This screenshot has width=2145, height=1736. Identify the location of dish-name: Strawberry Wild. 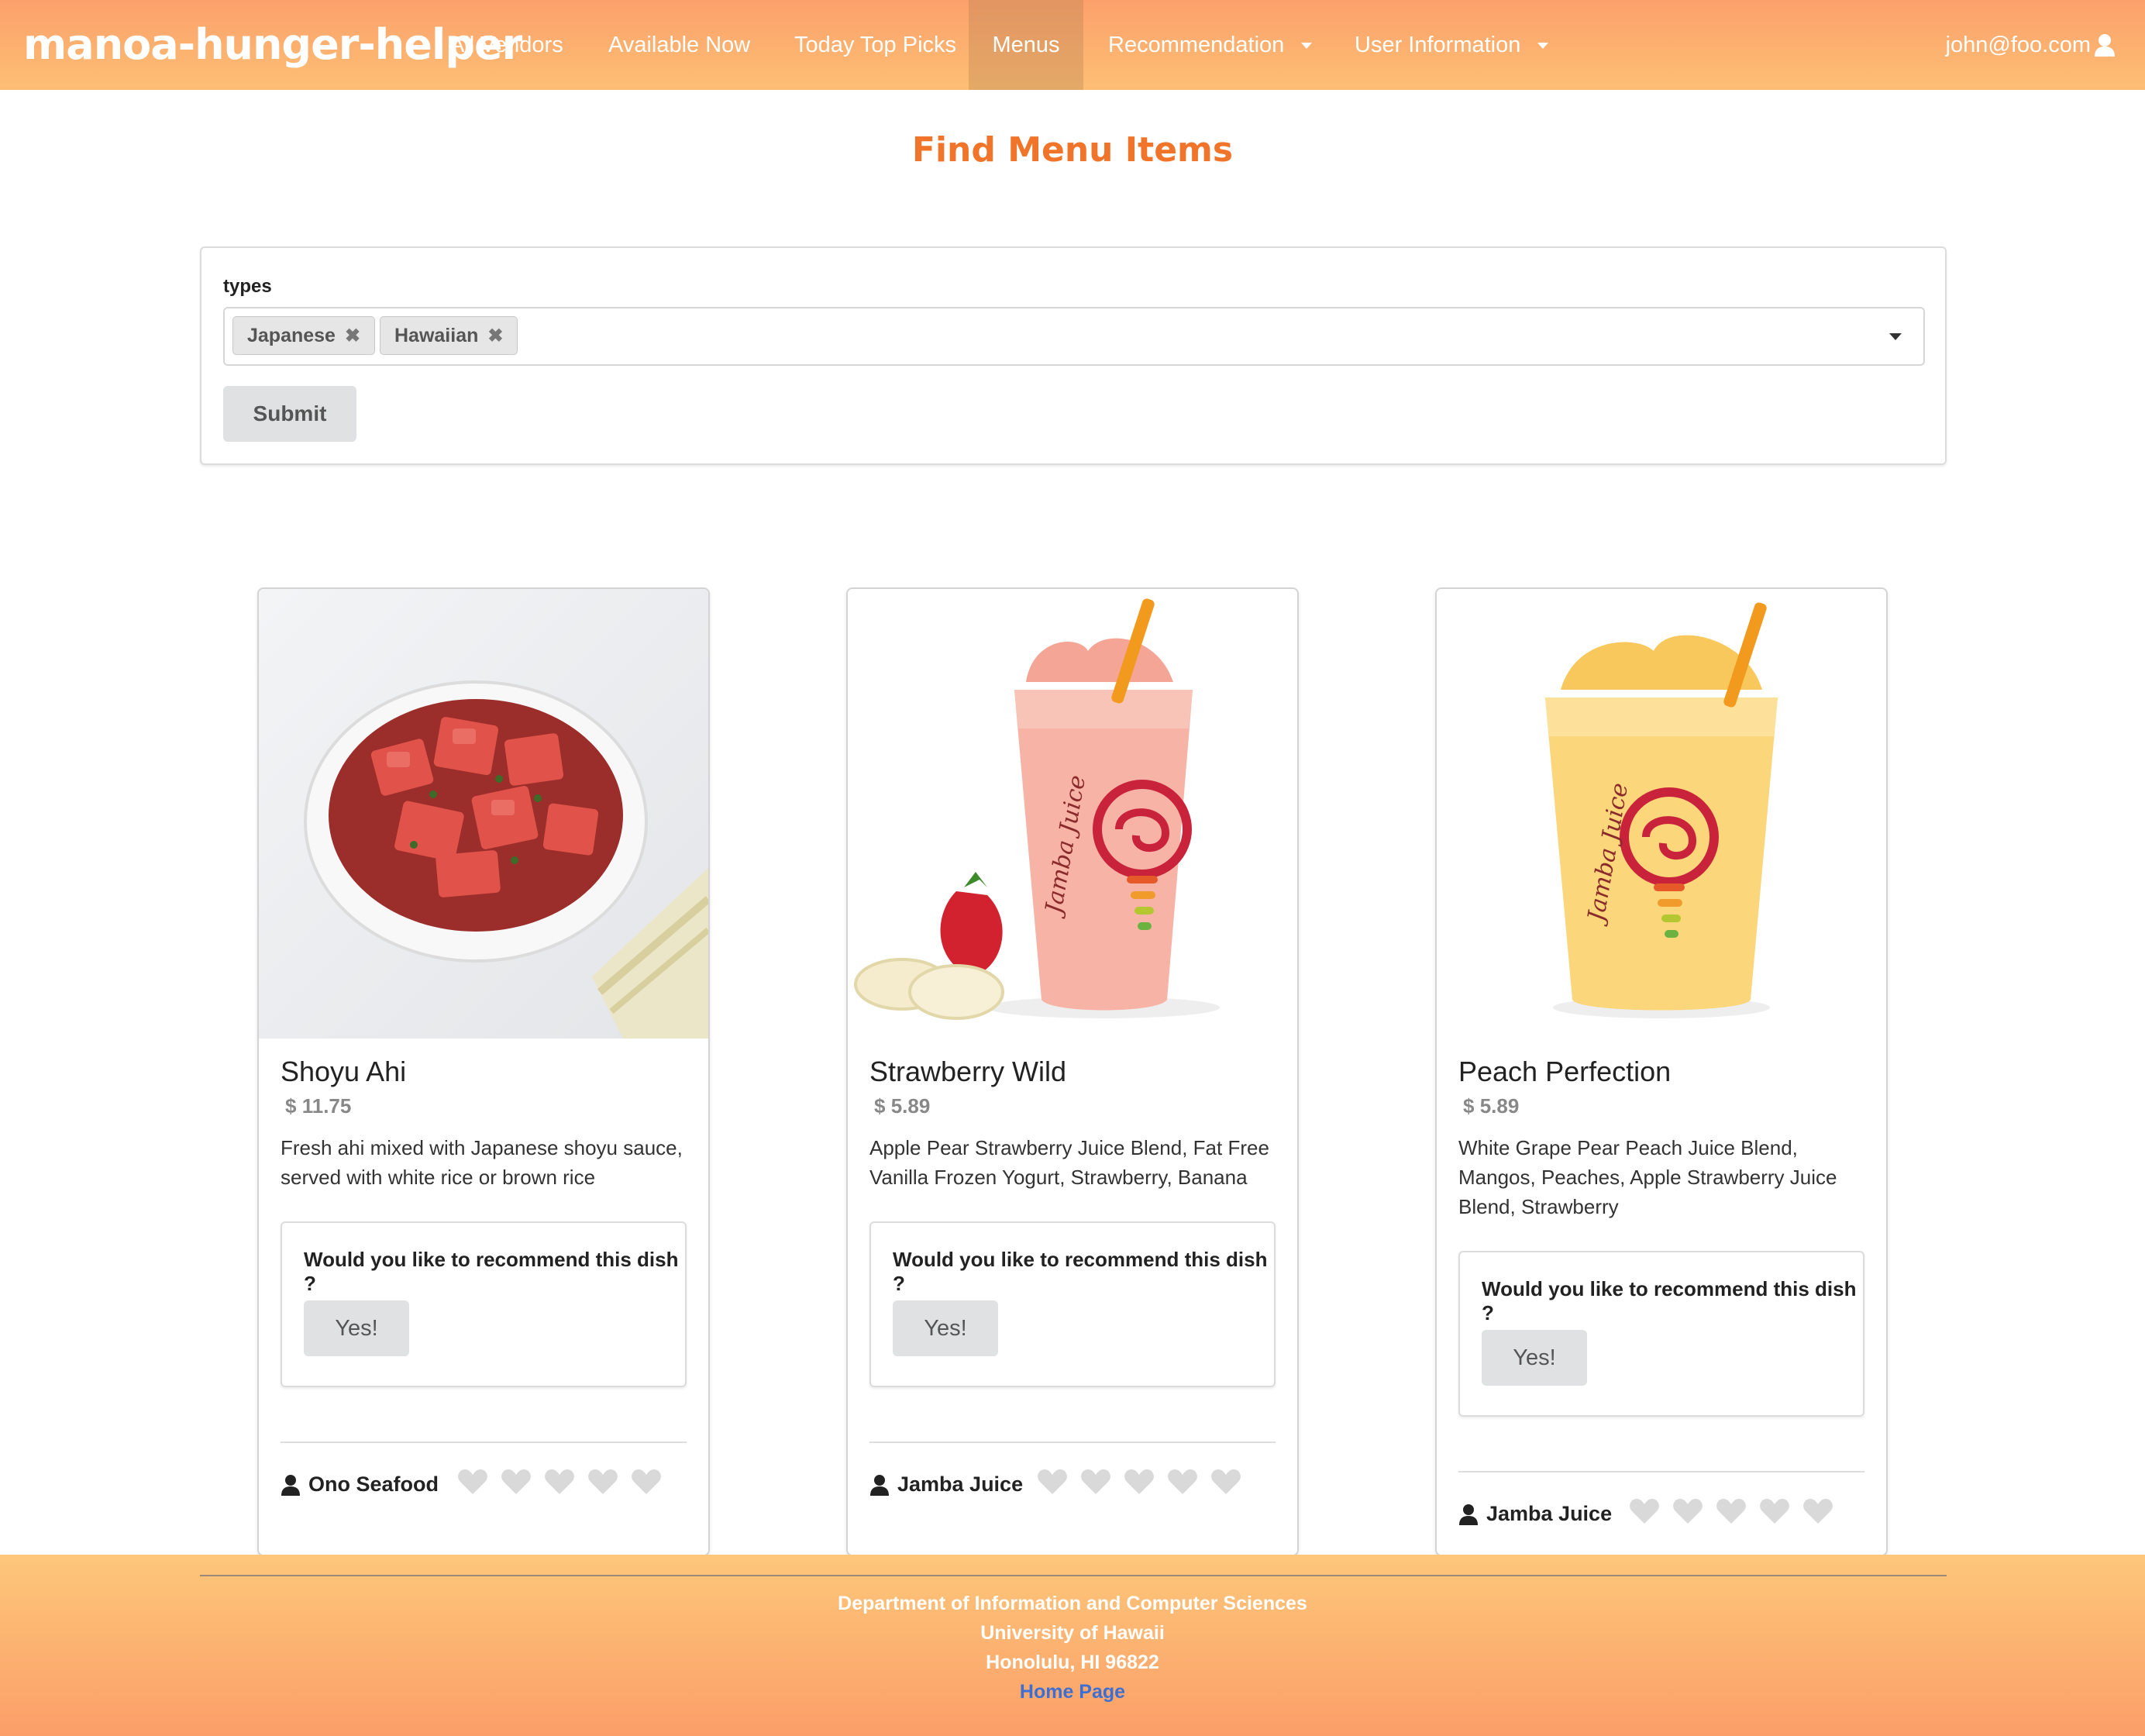
(968, 1071).